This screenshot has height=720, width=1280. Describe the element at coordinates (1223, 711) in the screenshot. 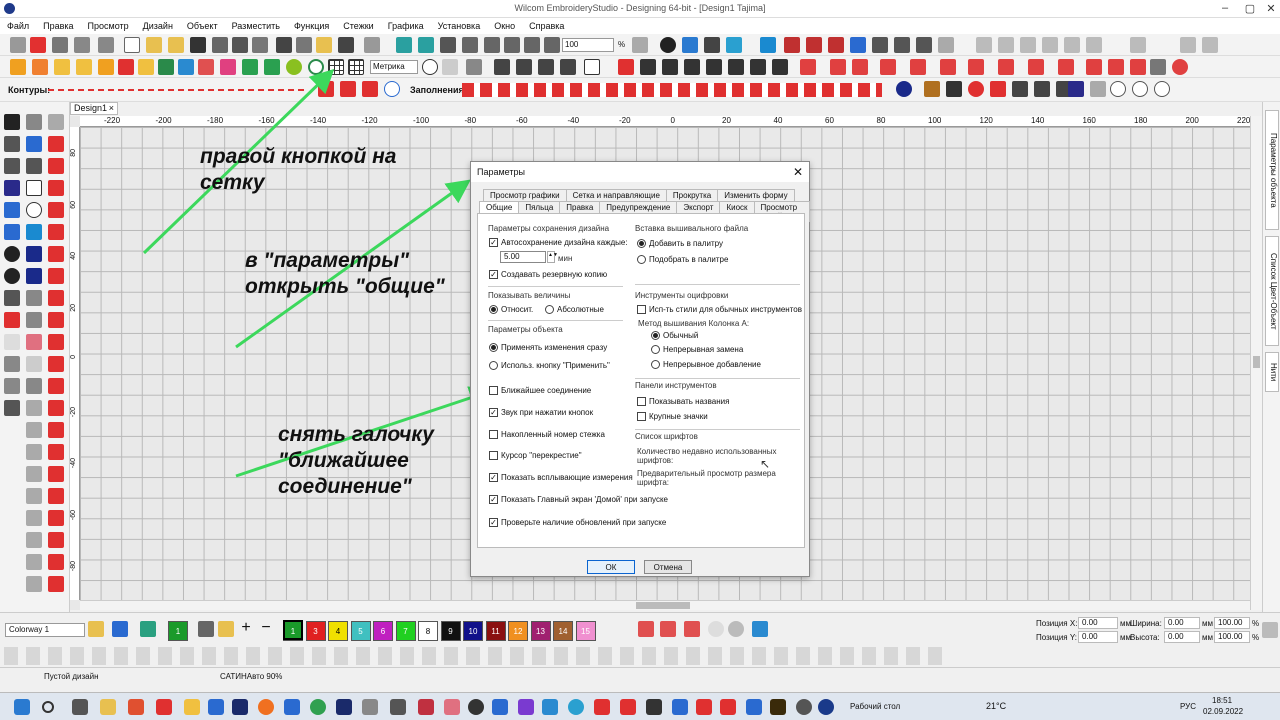

I see `clock-date: 02.09.2022` at that location.